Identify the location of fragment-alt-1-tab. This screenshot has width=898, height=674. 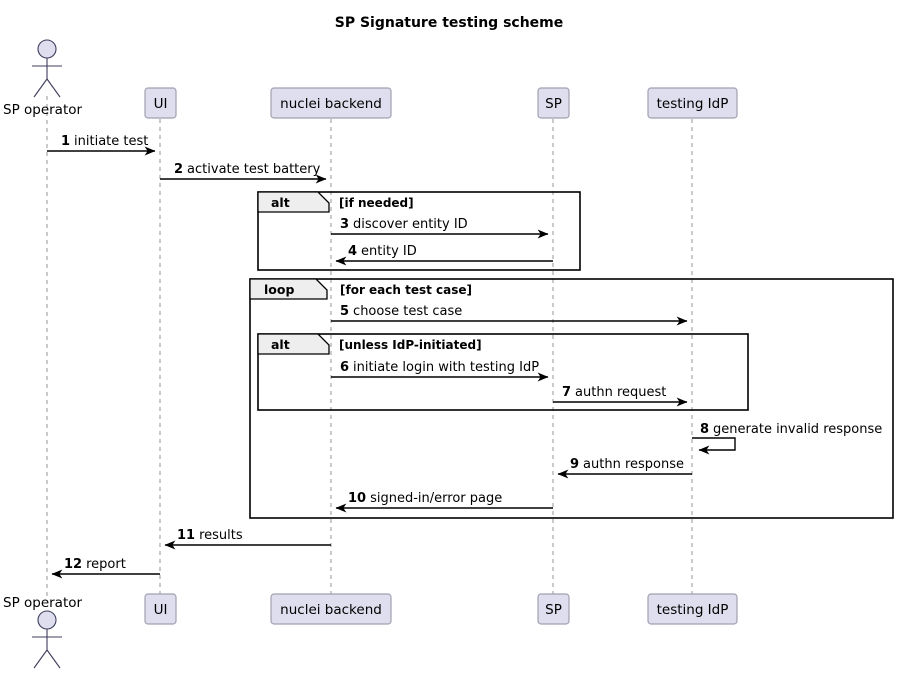
(293, 202).